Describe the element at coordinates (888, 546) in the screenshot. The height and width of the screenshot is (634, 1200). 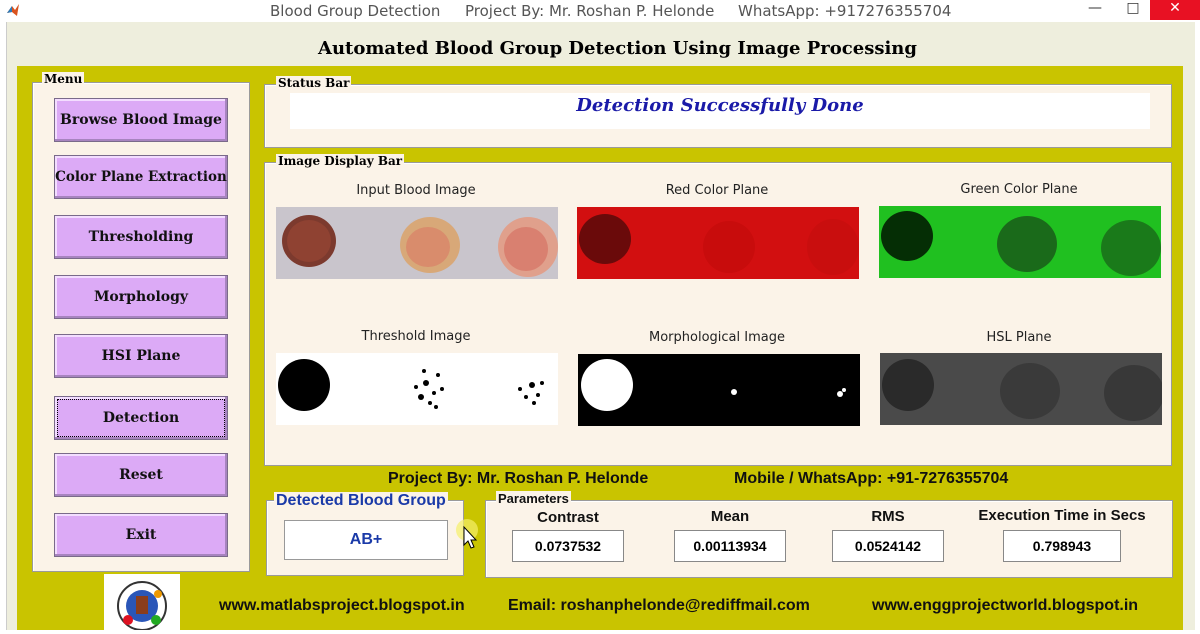
I see `rms-value: 0.0524142` at that location.